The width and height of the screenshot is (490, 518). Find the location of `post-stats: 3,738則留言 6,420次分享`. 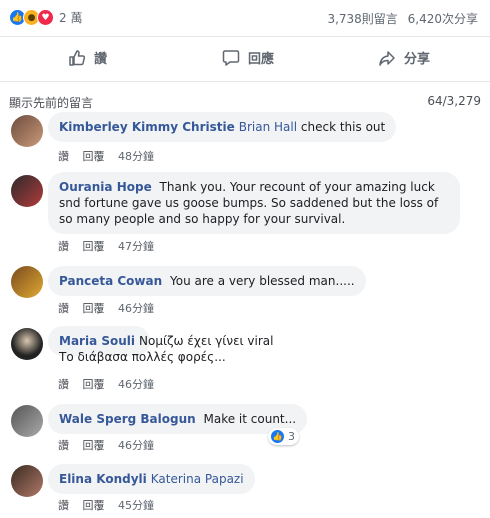

post-stats: 3,738則留言 6,420次分享 is located at coordinates (402, 18).